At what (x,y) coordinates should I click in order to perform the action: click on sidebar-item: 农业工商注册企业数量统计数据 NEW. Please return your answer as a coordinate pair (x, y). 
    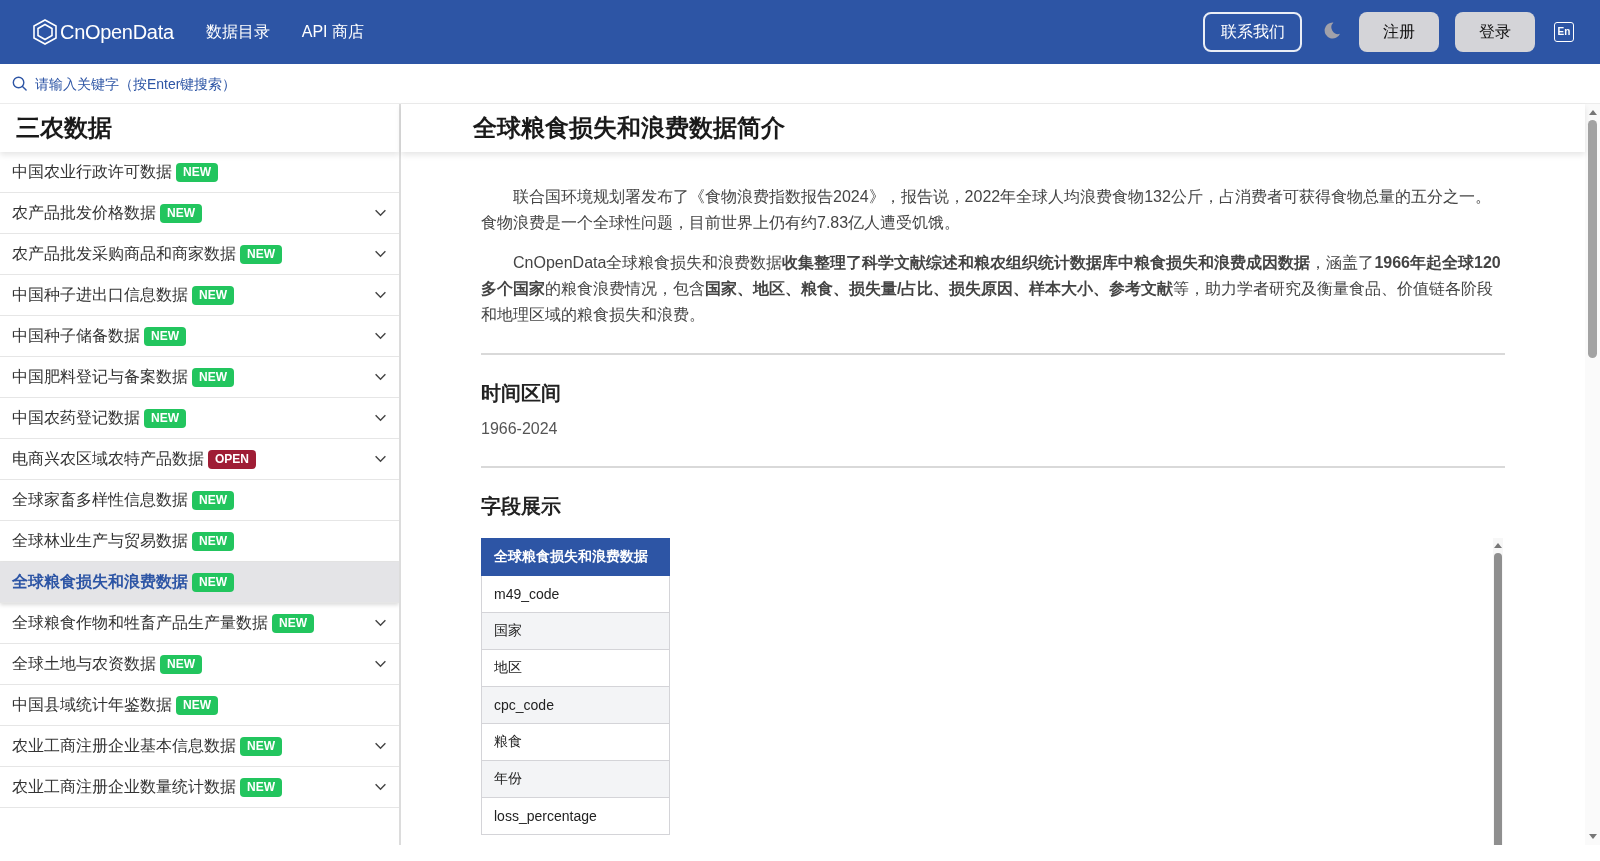
    Looking at the image, I should click on (199, 787).